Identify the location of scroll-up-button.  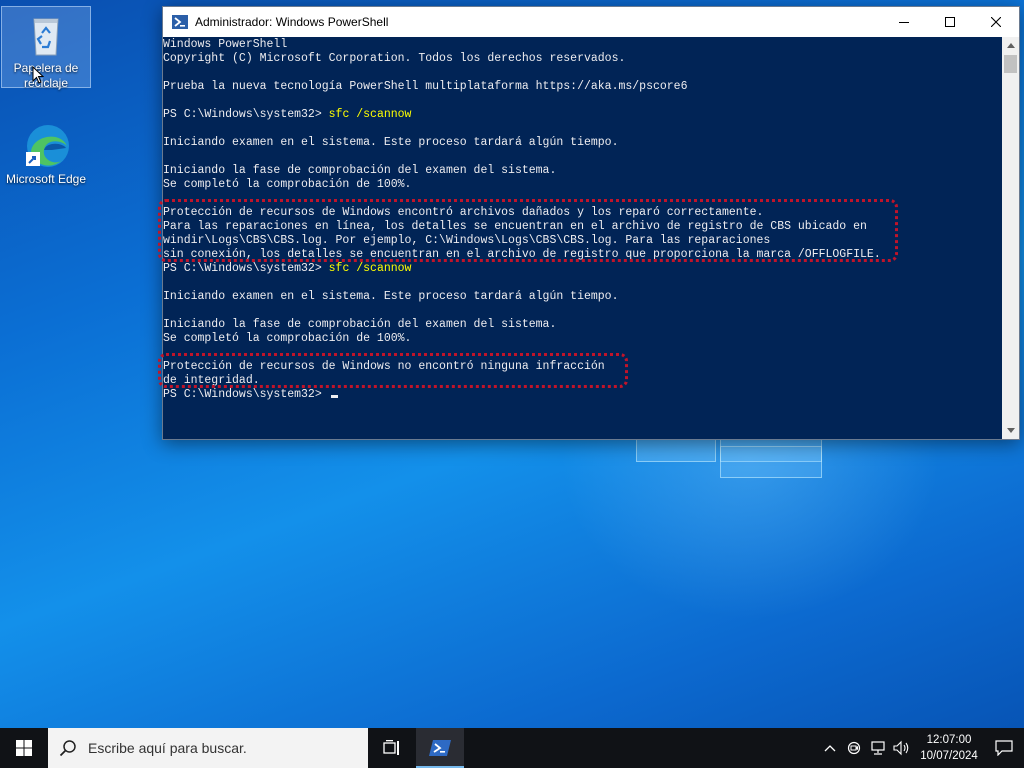
(1010, 45).